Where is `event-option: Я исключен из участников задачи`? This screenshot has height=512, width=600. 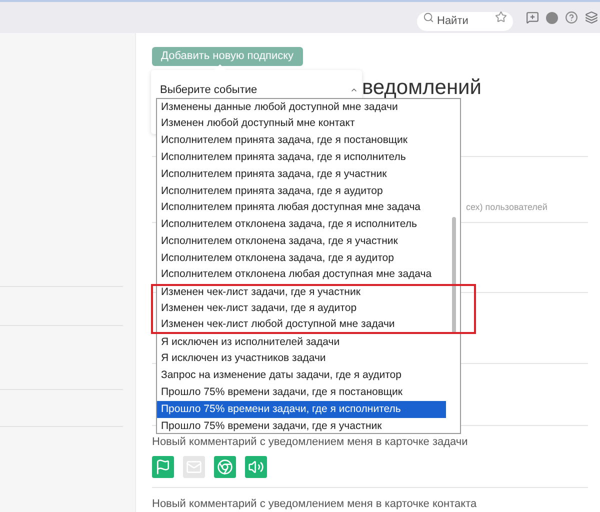 event-option: Я исключен из участников задачи is located at coordinates (301, 359).